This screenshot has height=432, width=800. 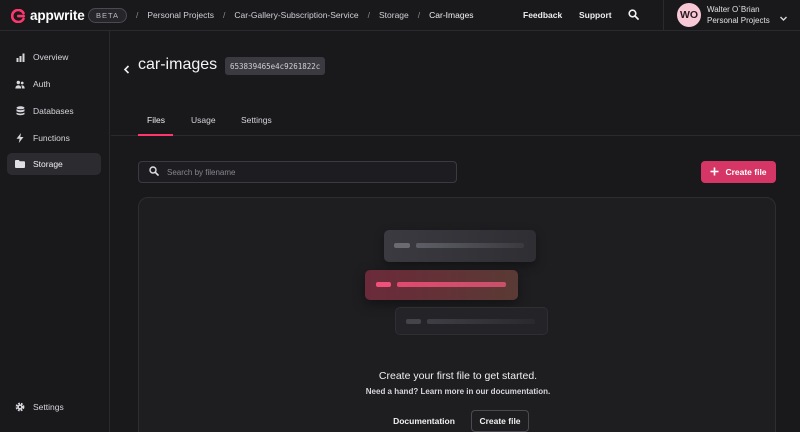 I want to click on sidebar-item-storage: Storage, so click(x=54, y=164).